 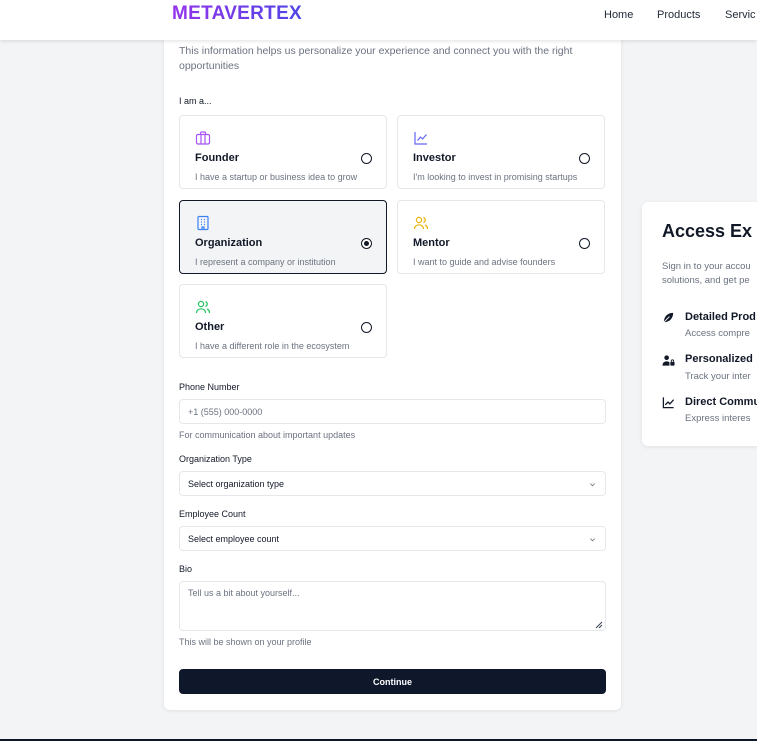 What do you see at coordinates (584, 243) in the screenshot?
I see `role-radio-mentor` at bounding box center [584, 243].